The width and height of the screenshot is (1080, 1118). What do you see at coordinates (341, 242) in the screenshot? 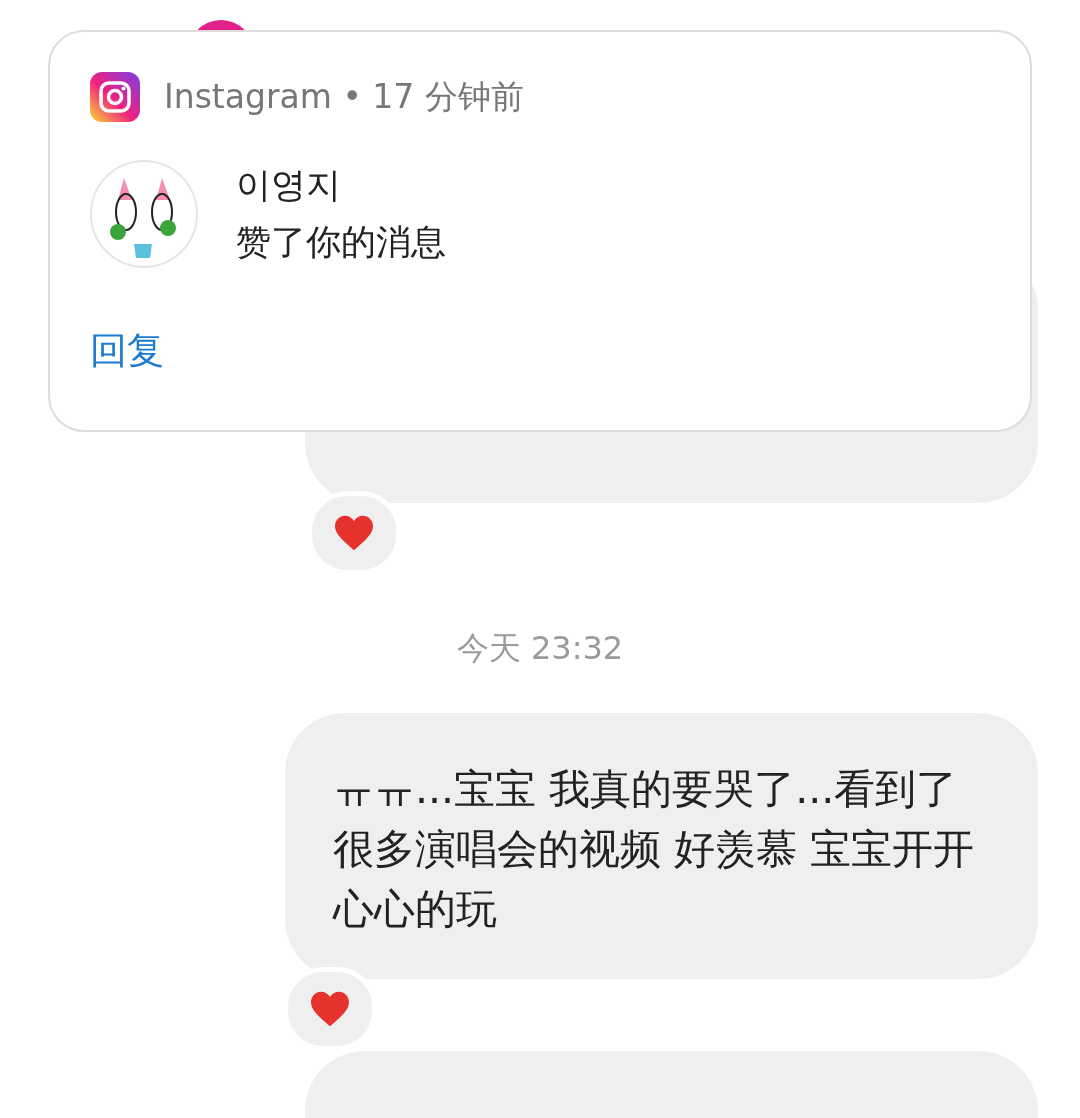
I see `notification-message: 赞了你的消息` at bounding box center [341, 242].